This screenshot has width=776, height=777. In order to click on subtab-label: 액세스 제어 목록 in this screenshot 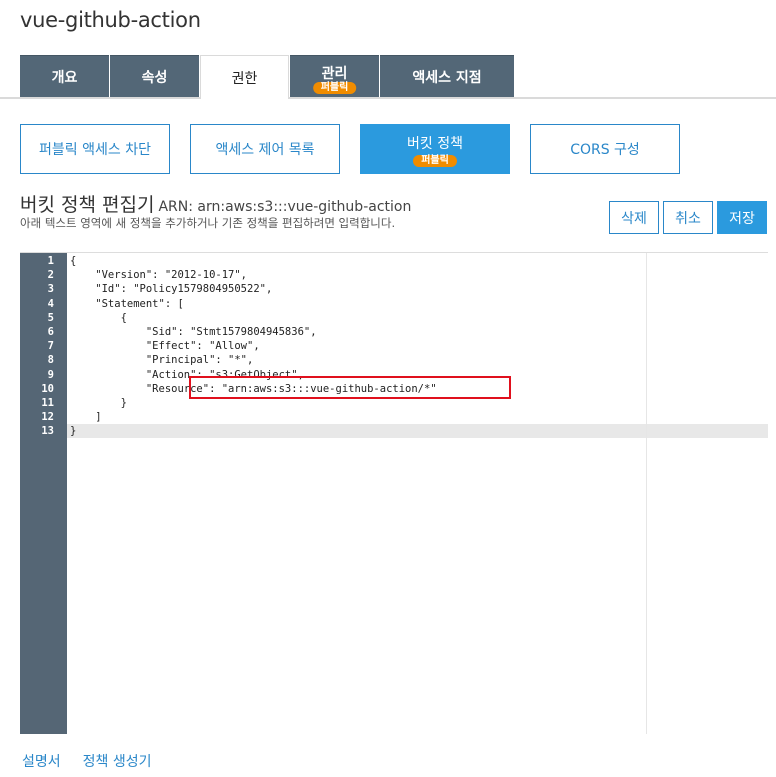, I will do `click(265, 150)`.